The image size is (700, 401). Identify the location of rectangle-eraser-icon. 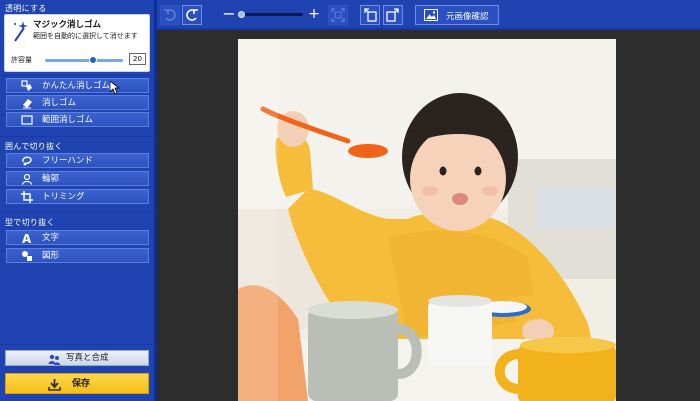
(27, 120).